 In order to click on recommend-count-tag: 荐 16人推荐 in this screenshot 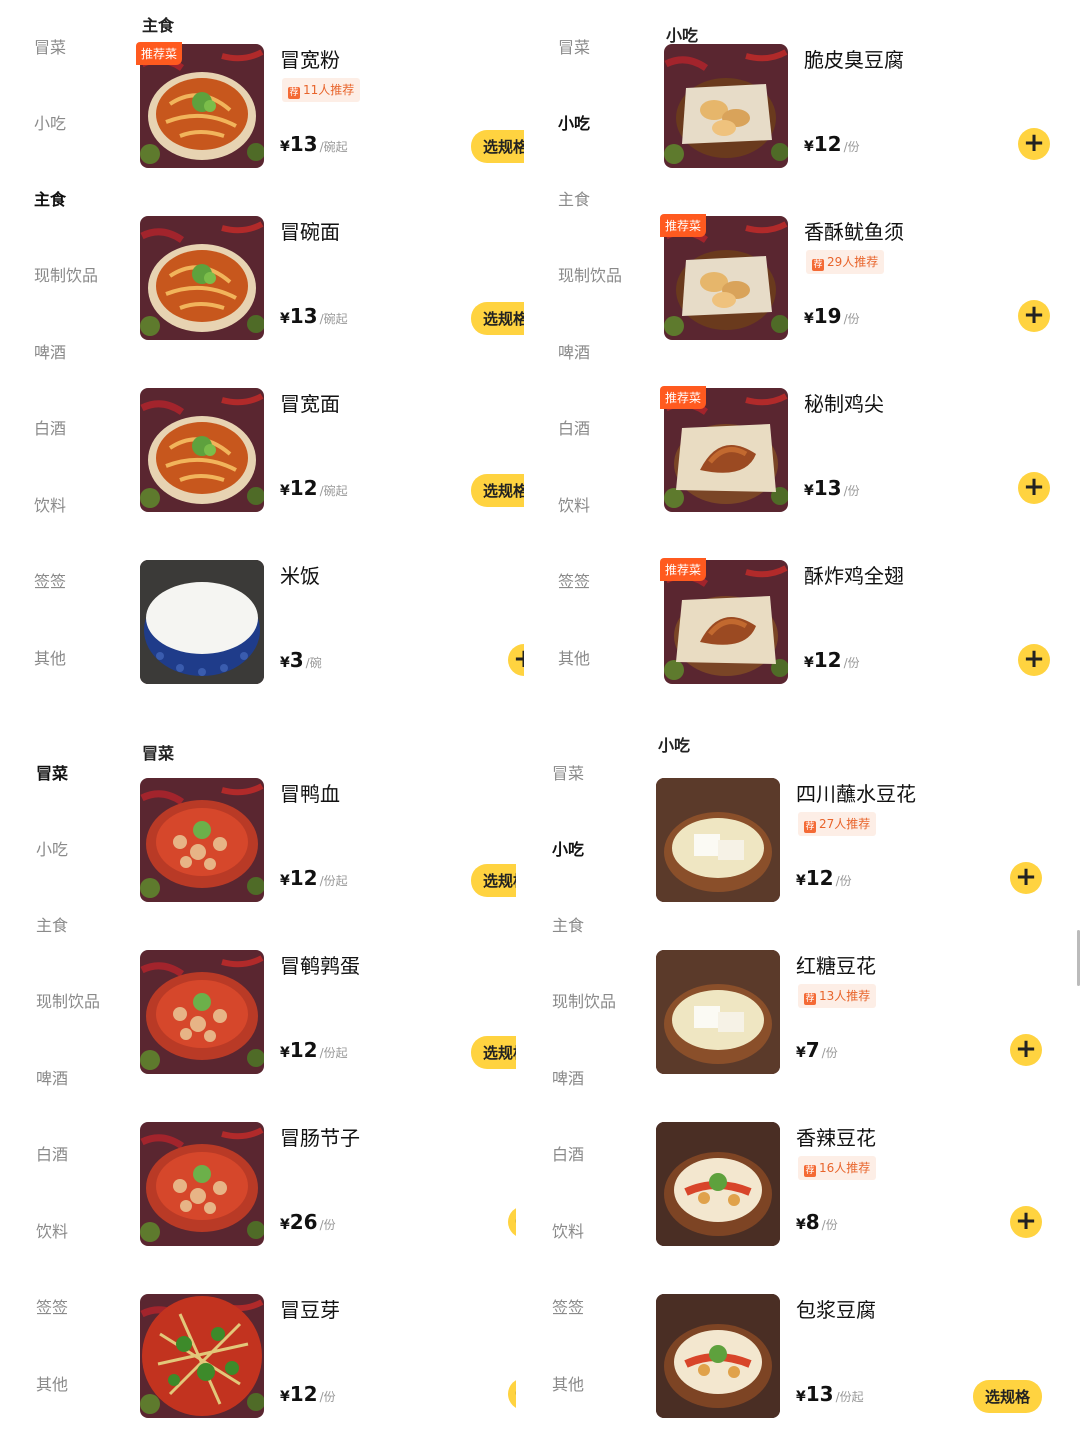, I will do `click(837, 1168)`.